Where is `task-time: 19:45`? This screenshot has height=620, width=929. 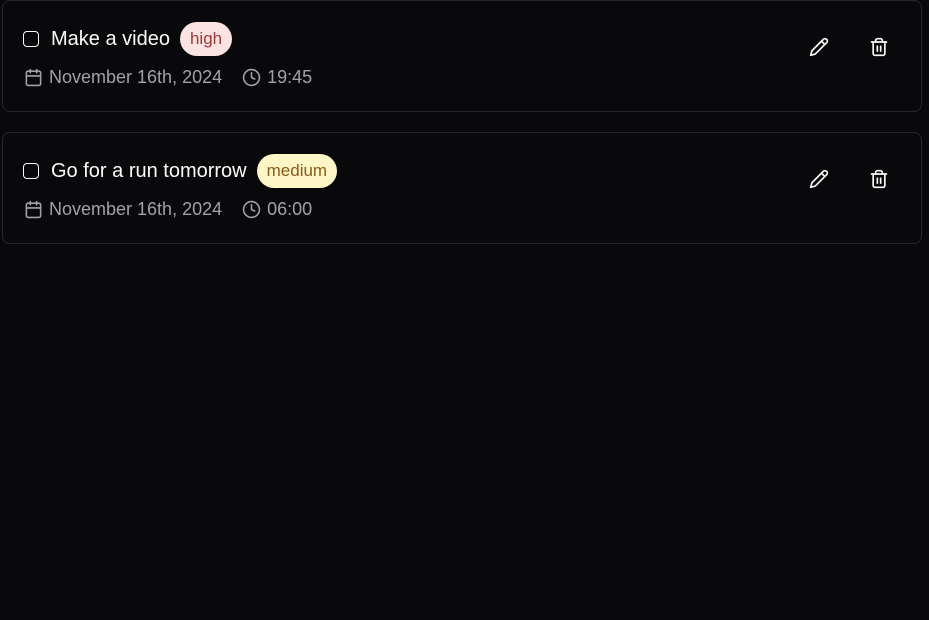
task-time: 19:45 is located at coordinates (277, 77).